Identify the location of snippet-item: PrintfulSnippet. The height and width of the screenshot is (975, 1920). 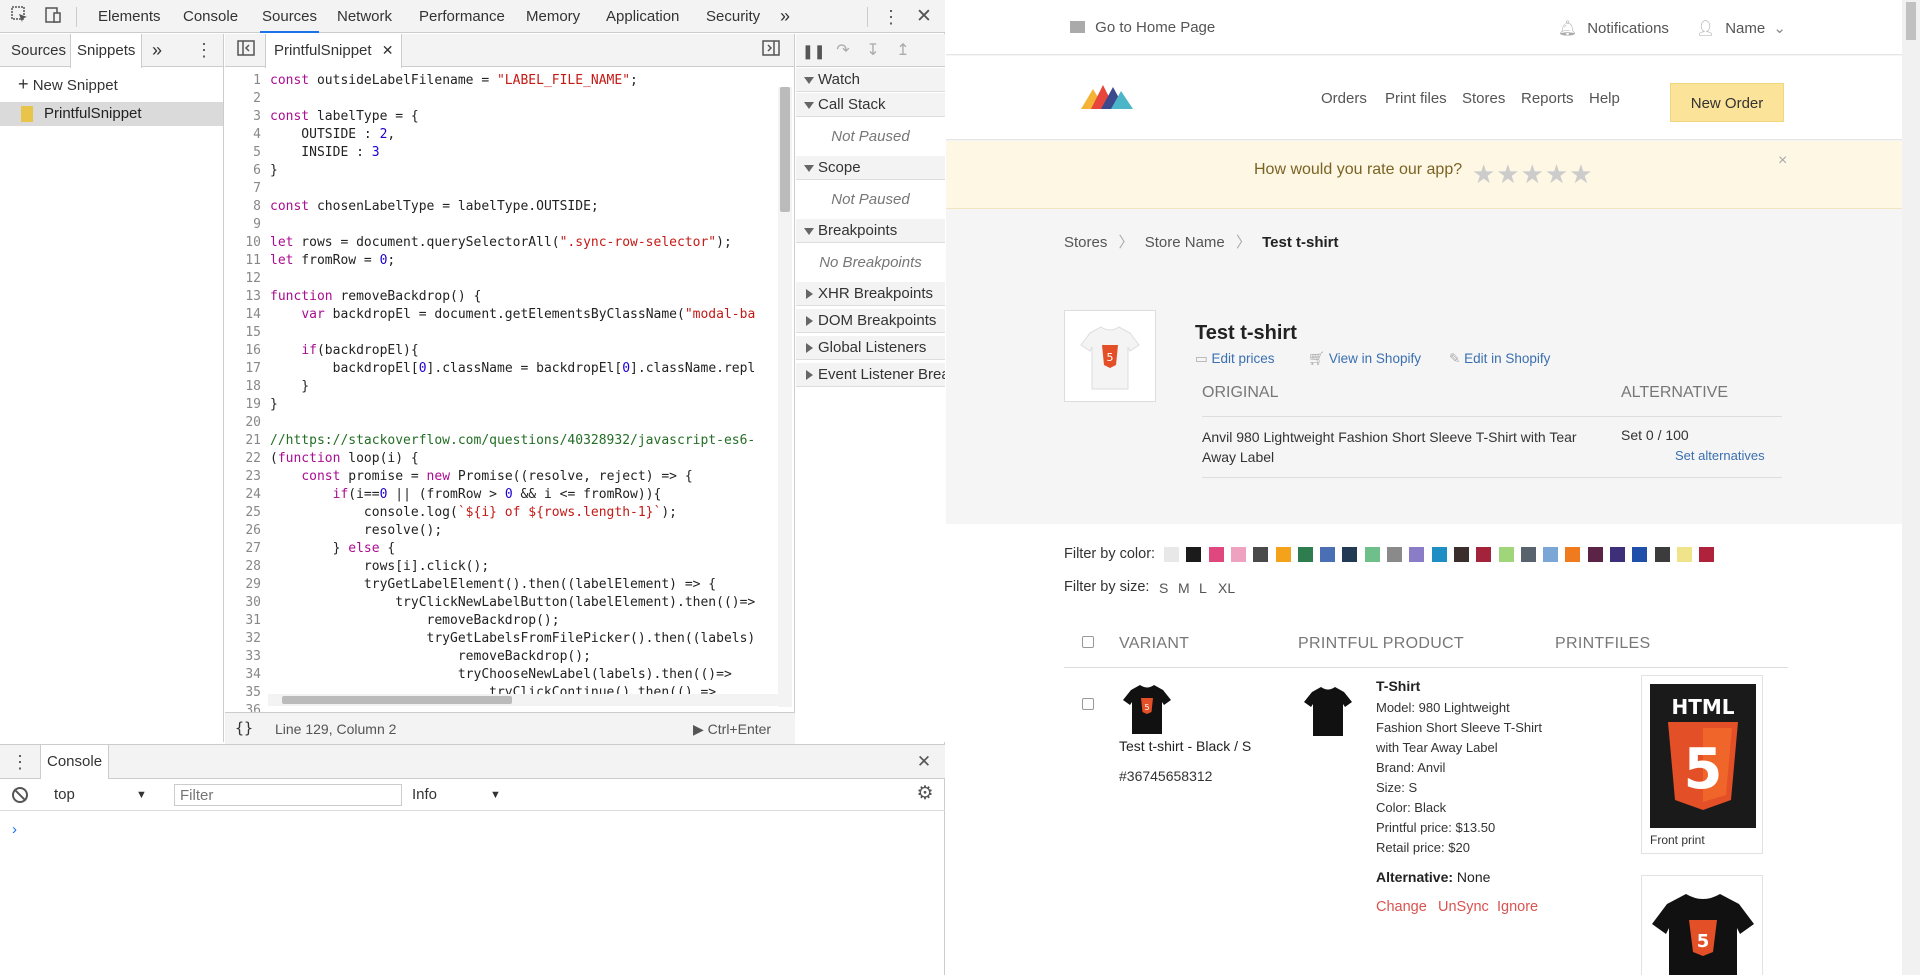
(111, 114).